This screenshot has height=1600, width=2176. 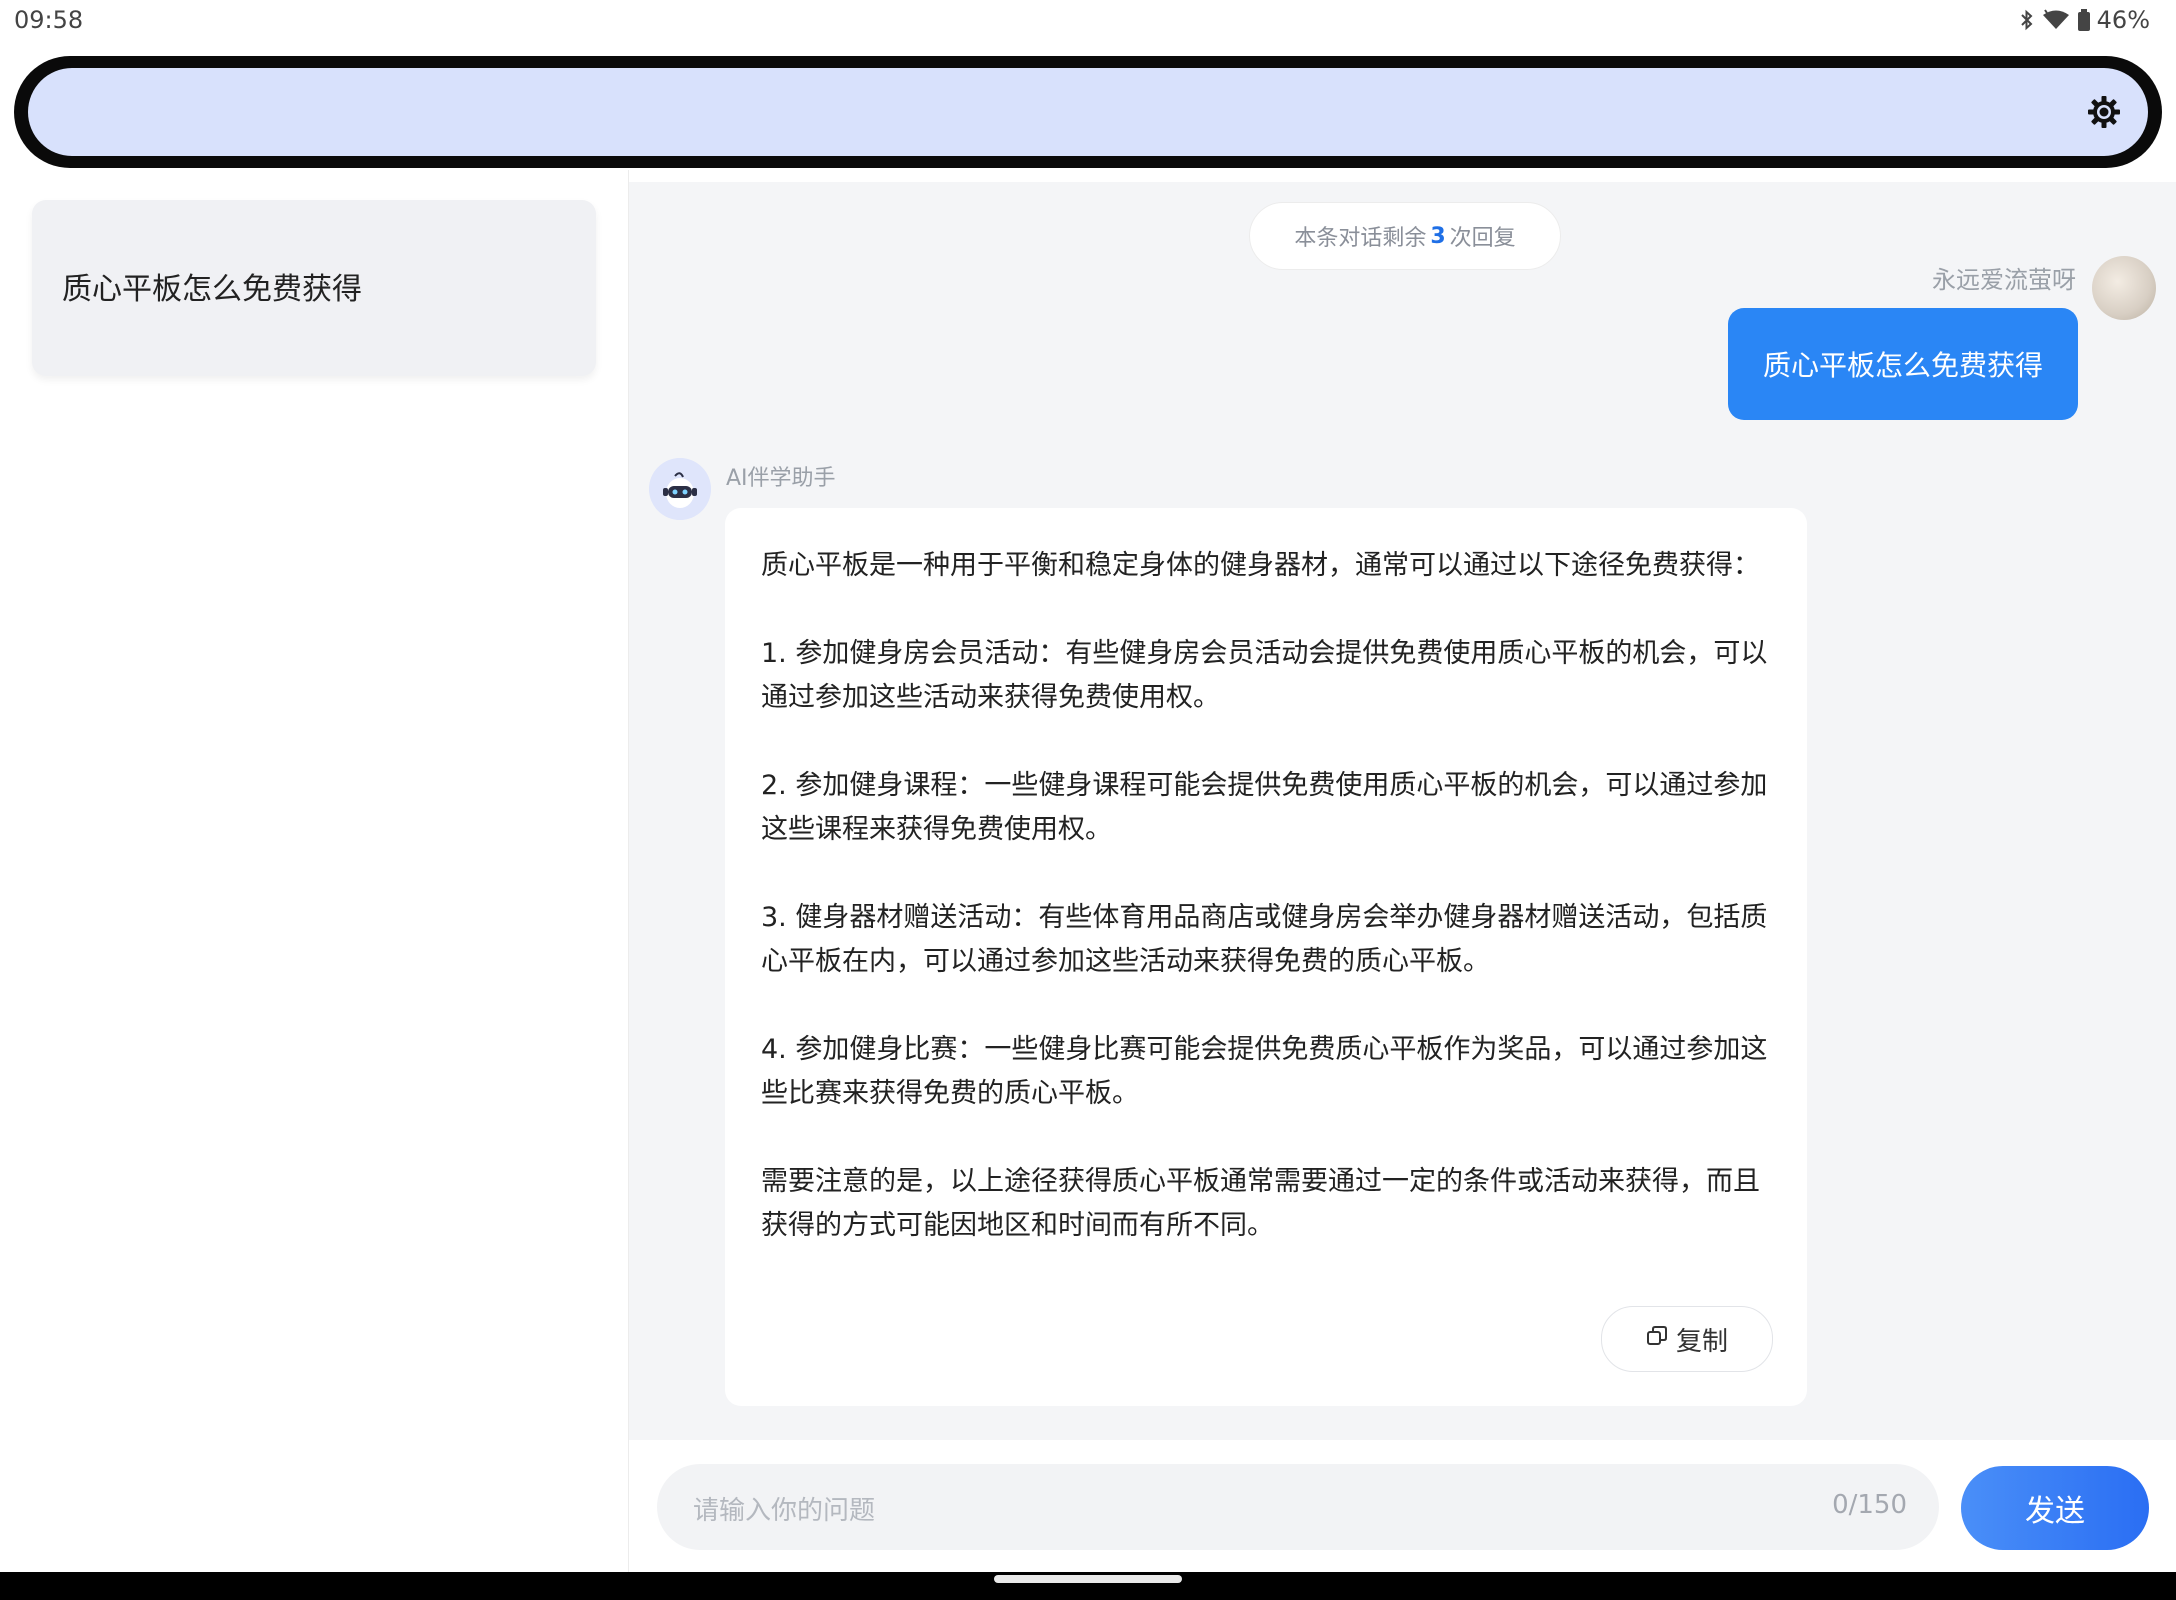 I want to click on remaining-replies-badge: 本条对话剩余 3 次回复, so click(x=1405, y=236).